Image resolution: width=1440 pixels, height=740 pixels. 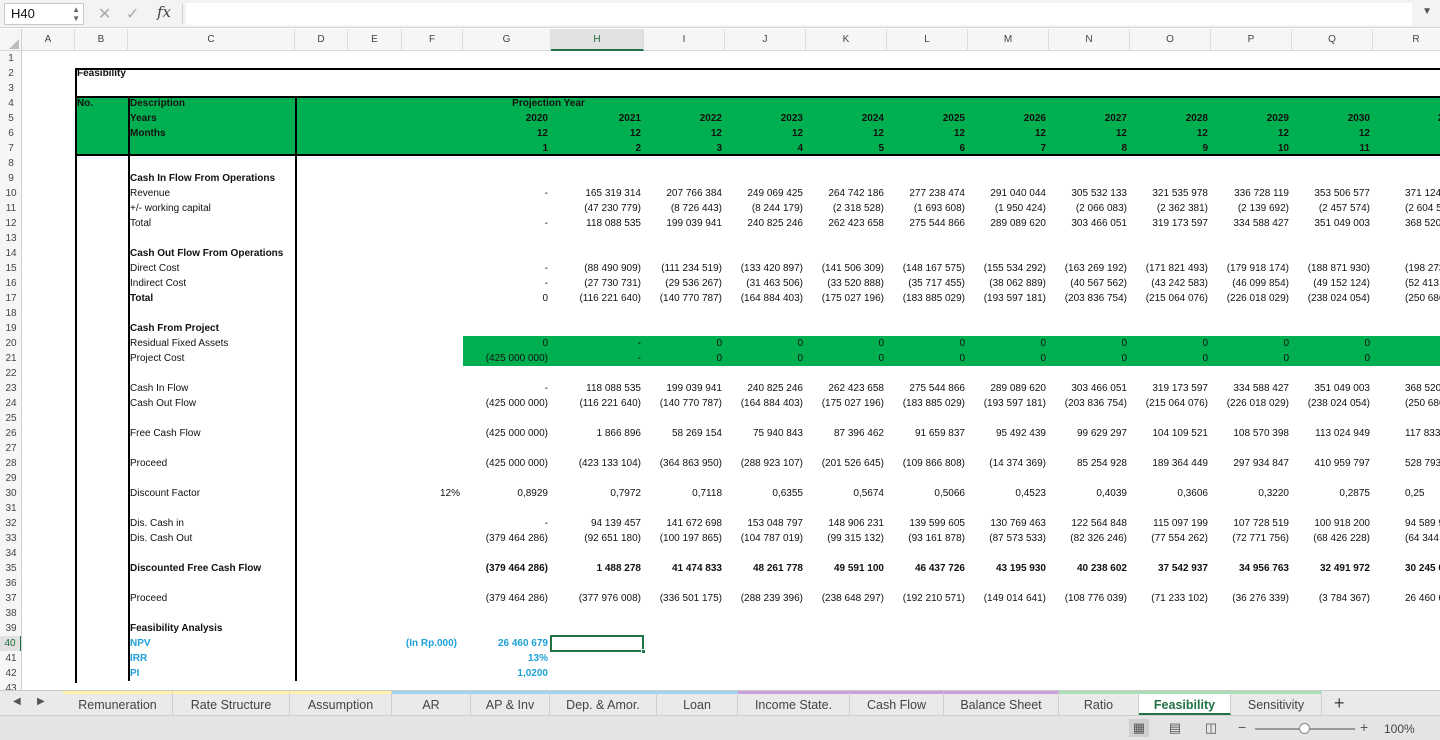 I want to click on data-cell: 351 049 003, so click(x=1332, y=223).